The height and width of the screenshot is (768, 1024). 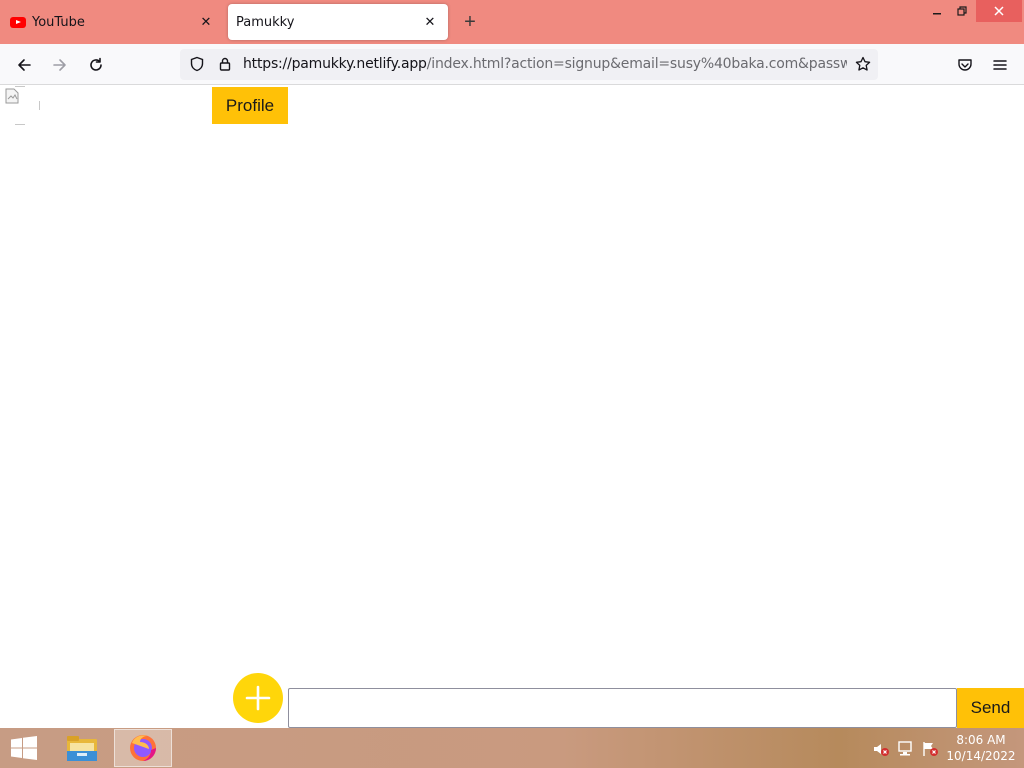 What do you see at coordinates (512, 22) in the screenshot?
I see `tab-strip: YouTube ✕ Pamukky ✕ +` at bounding box center [512, 22].